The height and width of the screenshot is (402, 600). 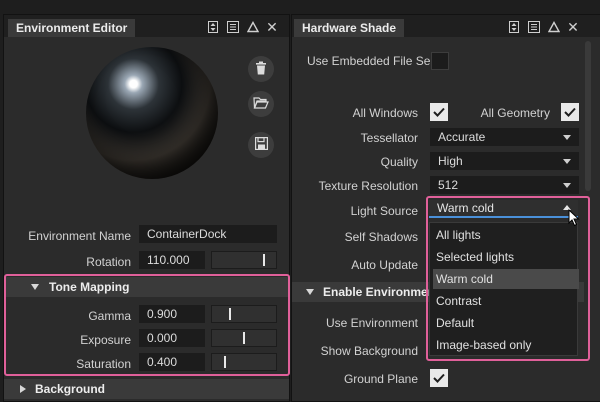 What do you see at coordinates (448, 185) in the screenshot?
I see `texture-resolution-value: 512` at bounding box center [448, 185].